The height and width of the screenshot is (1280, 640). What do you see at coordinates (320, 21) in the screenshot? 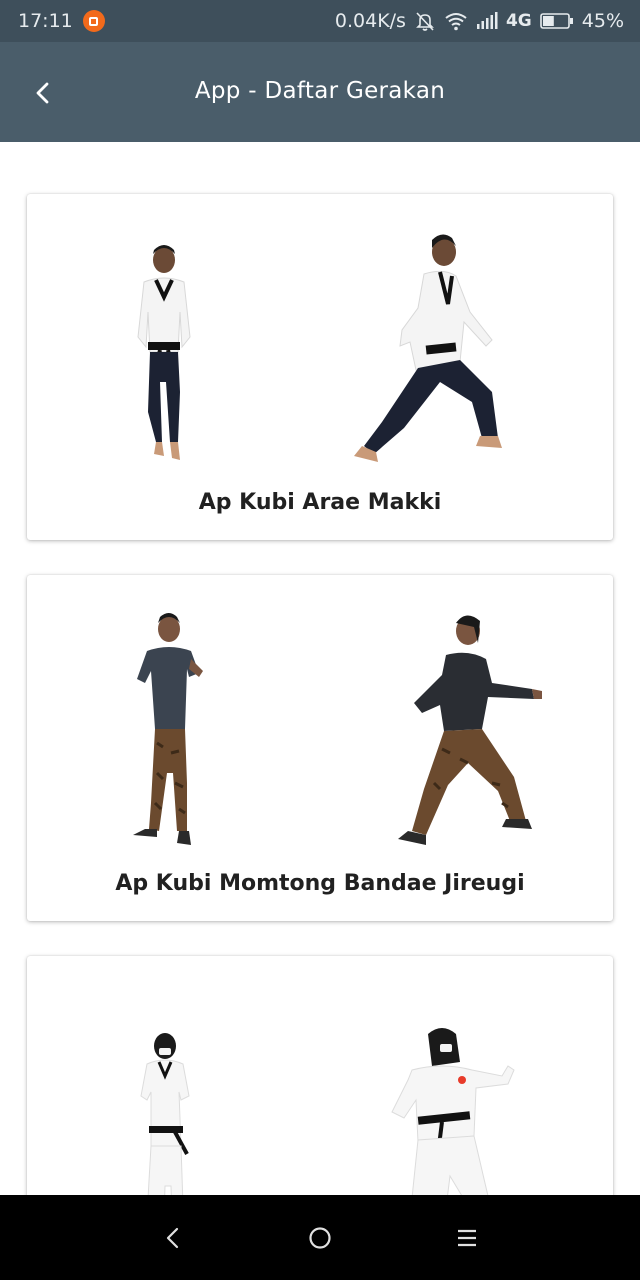
I see `status-bar: 17:11 0.04K/s 4G 45%` at bounding box center [320, 21].